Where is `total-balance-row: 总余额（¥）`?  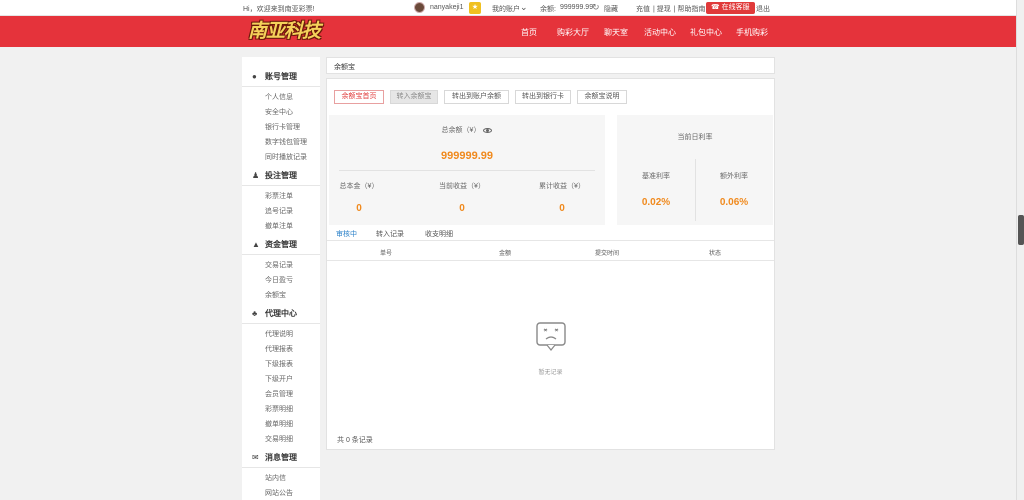
total-balance-row: 总余额（¥） is located at coordinates (467, 130).